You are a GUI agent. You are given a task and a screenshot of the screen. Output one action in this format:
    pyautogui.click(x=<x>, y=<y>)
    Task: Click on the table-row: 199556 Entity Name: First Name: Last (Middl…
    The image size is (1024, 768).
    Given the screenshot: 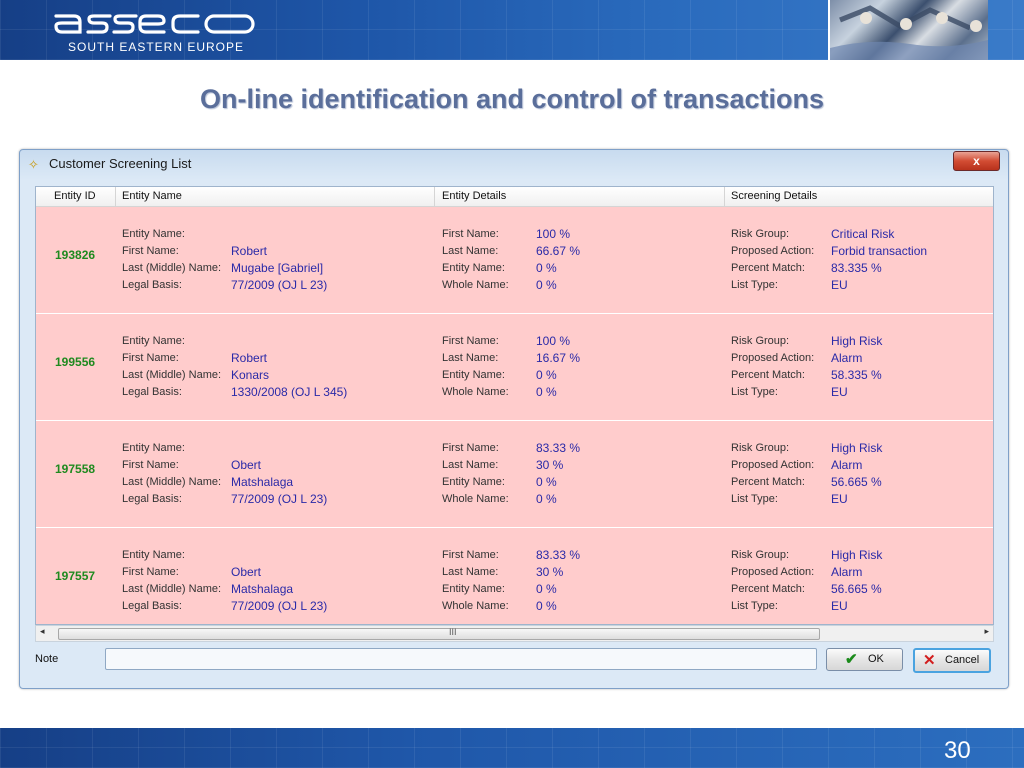 What is the action you would take?
    pyautogui.click(x=514, y=367)
    